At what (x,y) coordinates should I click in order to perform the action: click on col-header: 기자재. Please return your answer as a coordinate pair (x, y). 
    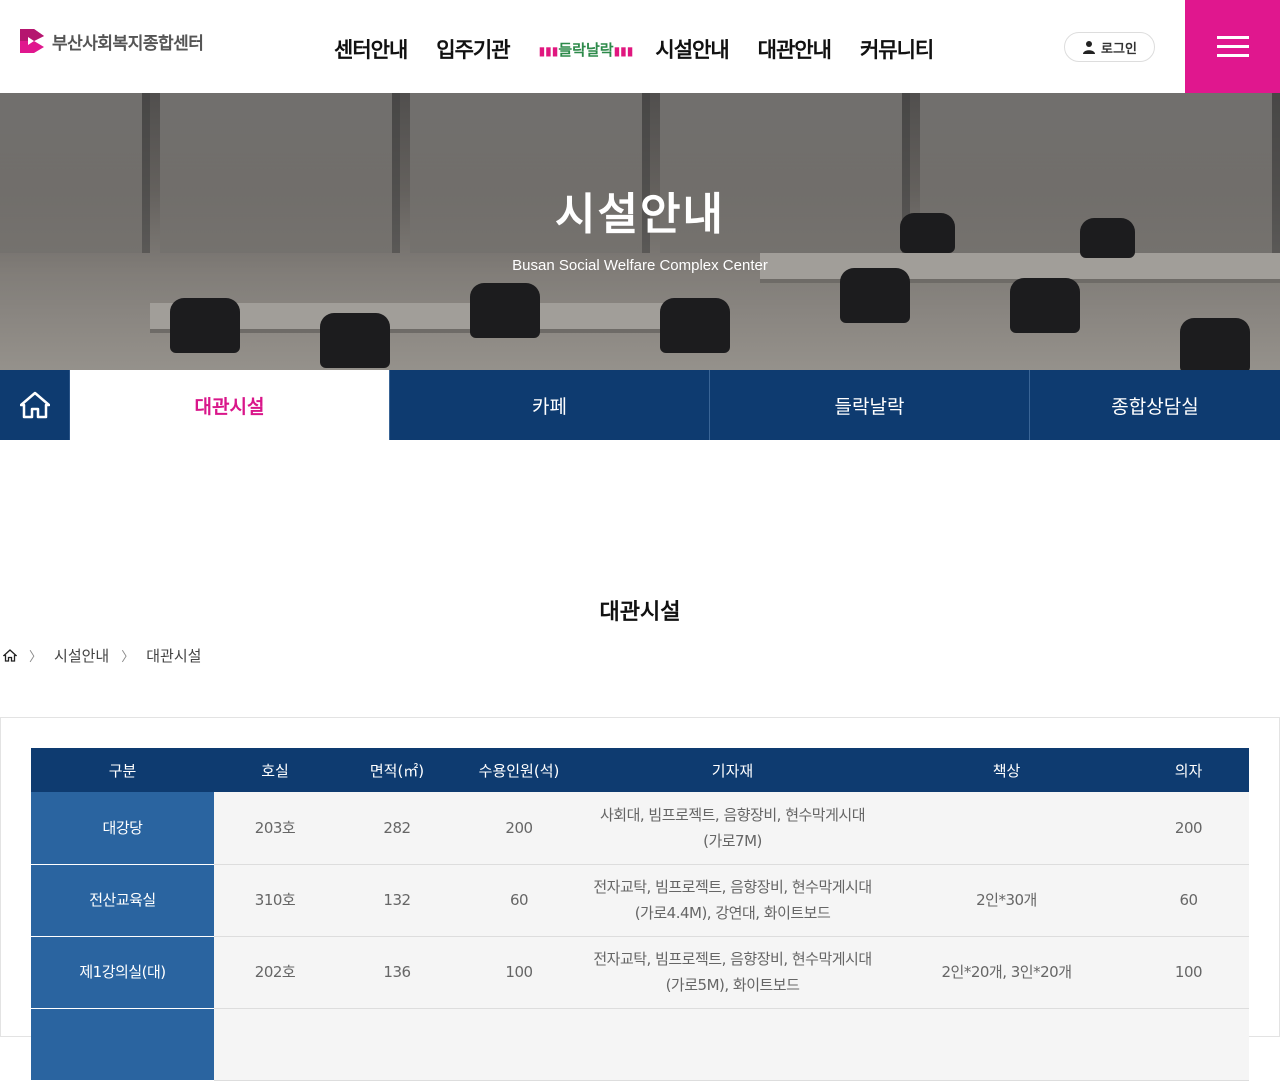
    Looking at the image, I should click on (732, 770).